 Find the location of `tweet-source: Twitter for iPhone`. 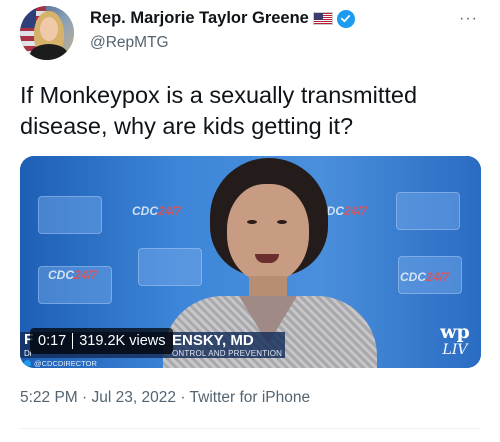

tweet-source: Twitter for iPhone is located at coordinates (250, 397).